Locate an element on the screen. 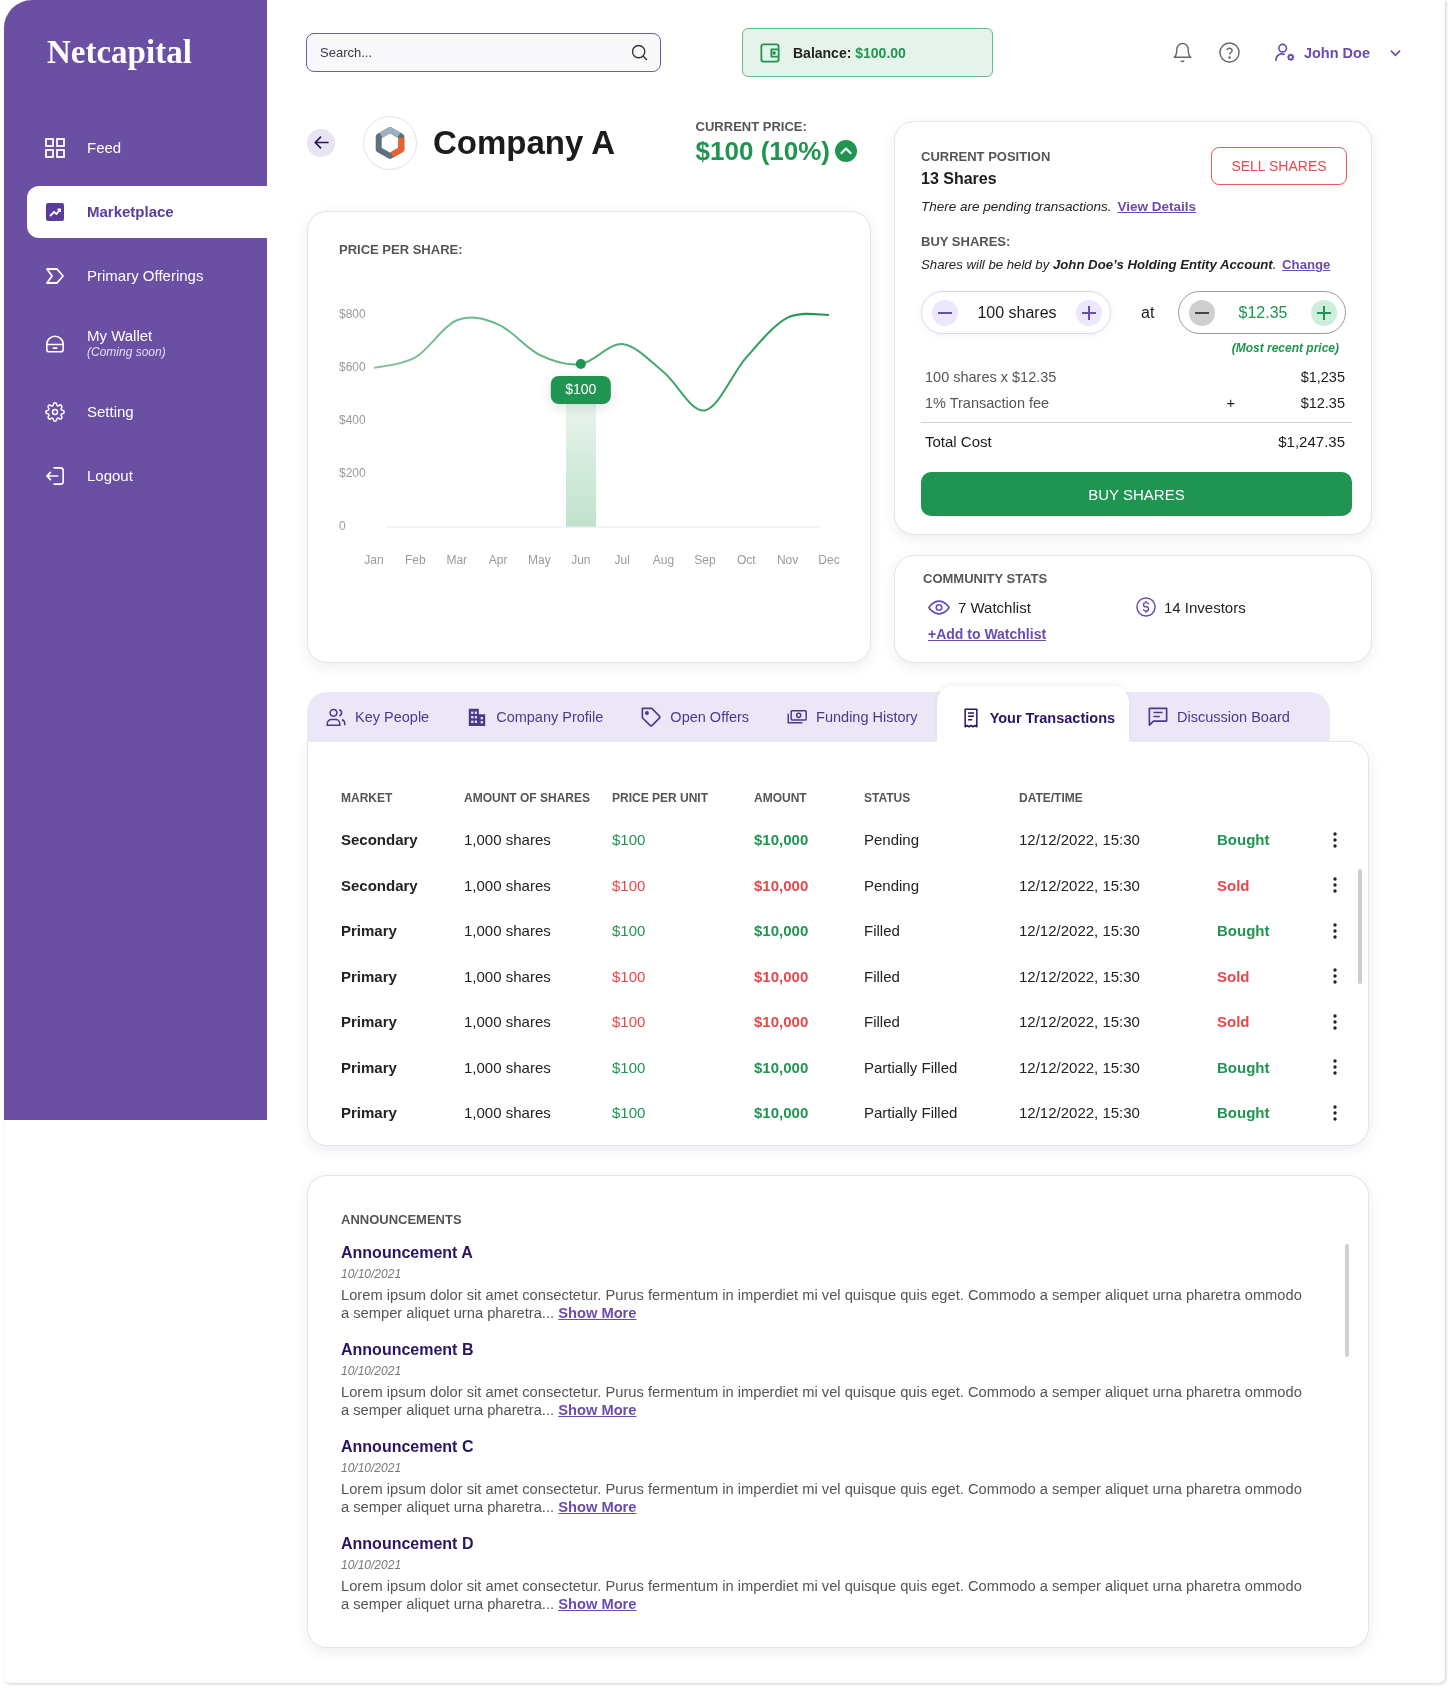 This screenshot has width=1448, height=1690. buy-shares-label: BUY SHARES: is located at coordinates (966, 242).